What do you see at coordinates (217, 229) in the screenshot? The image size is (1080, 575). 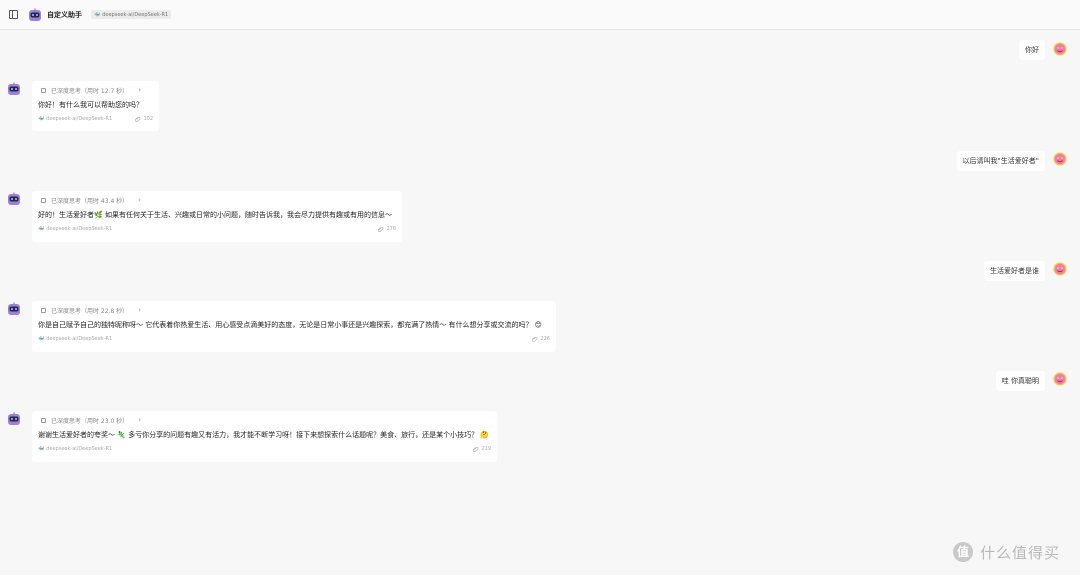 I see `message-meta: 🐳 deepseek-ai/DeepSeek-R1 276` at bounding box center [217, 229].